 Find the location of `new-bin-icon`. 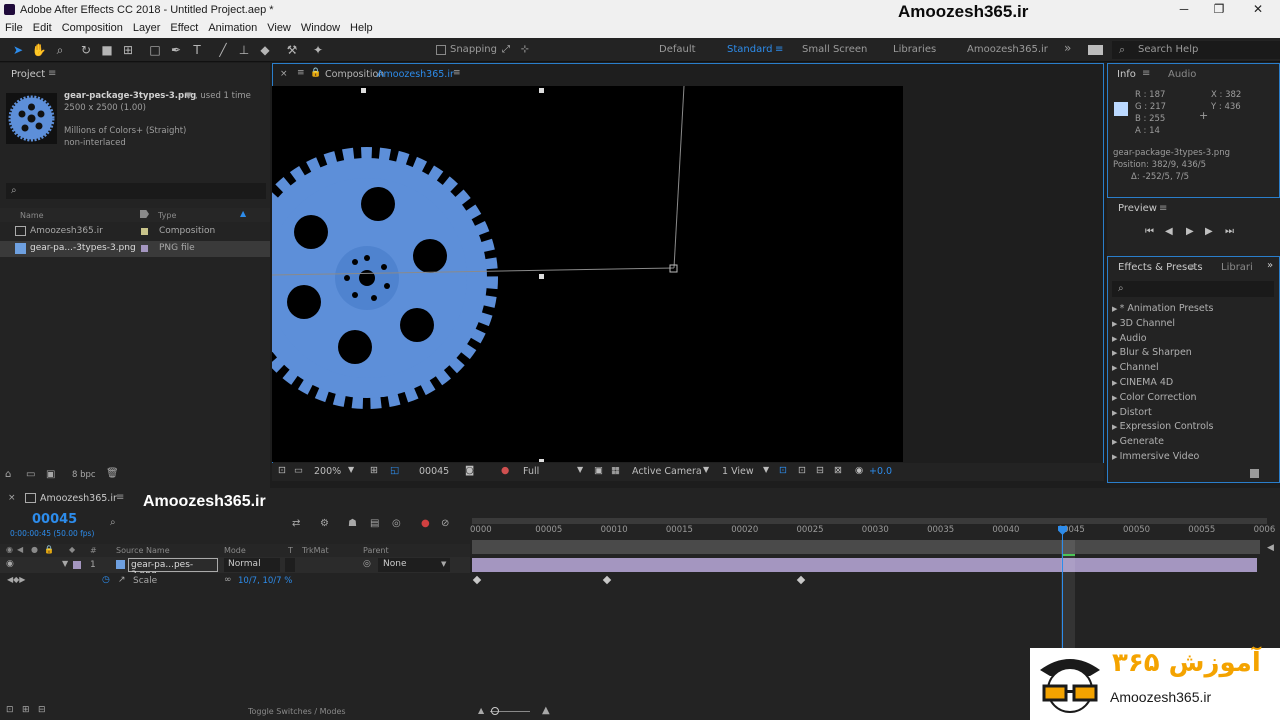

new-bin-icon is located at coordinates (1254, 473).